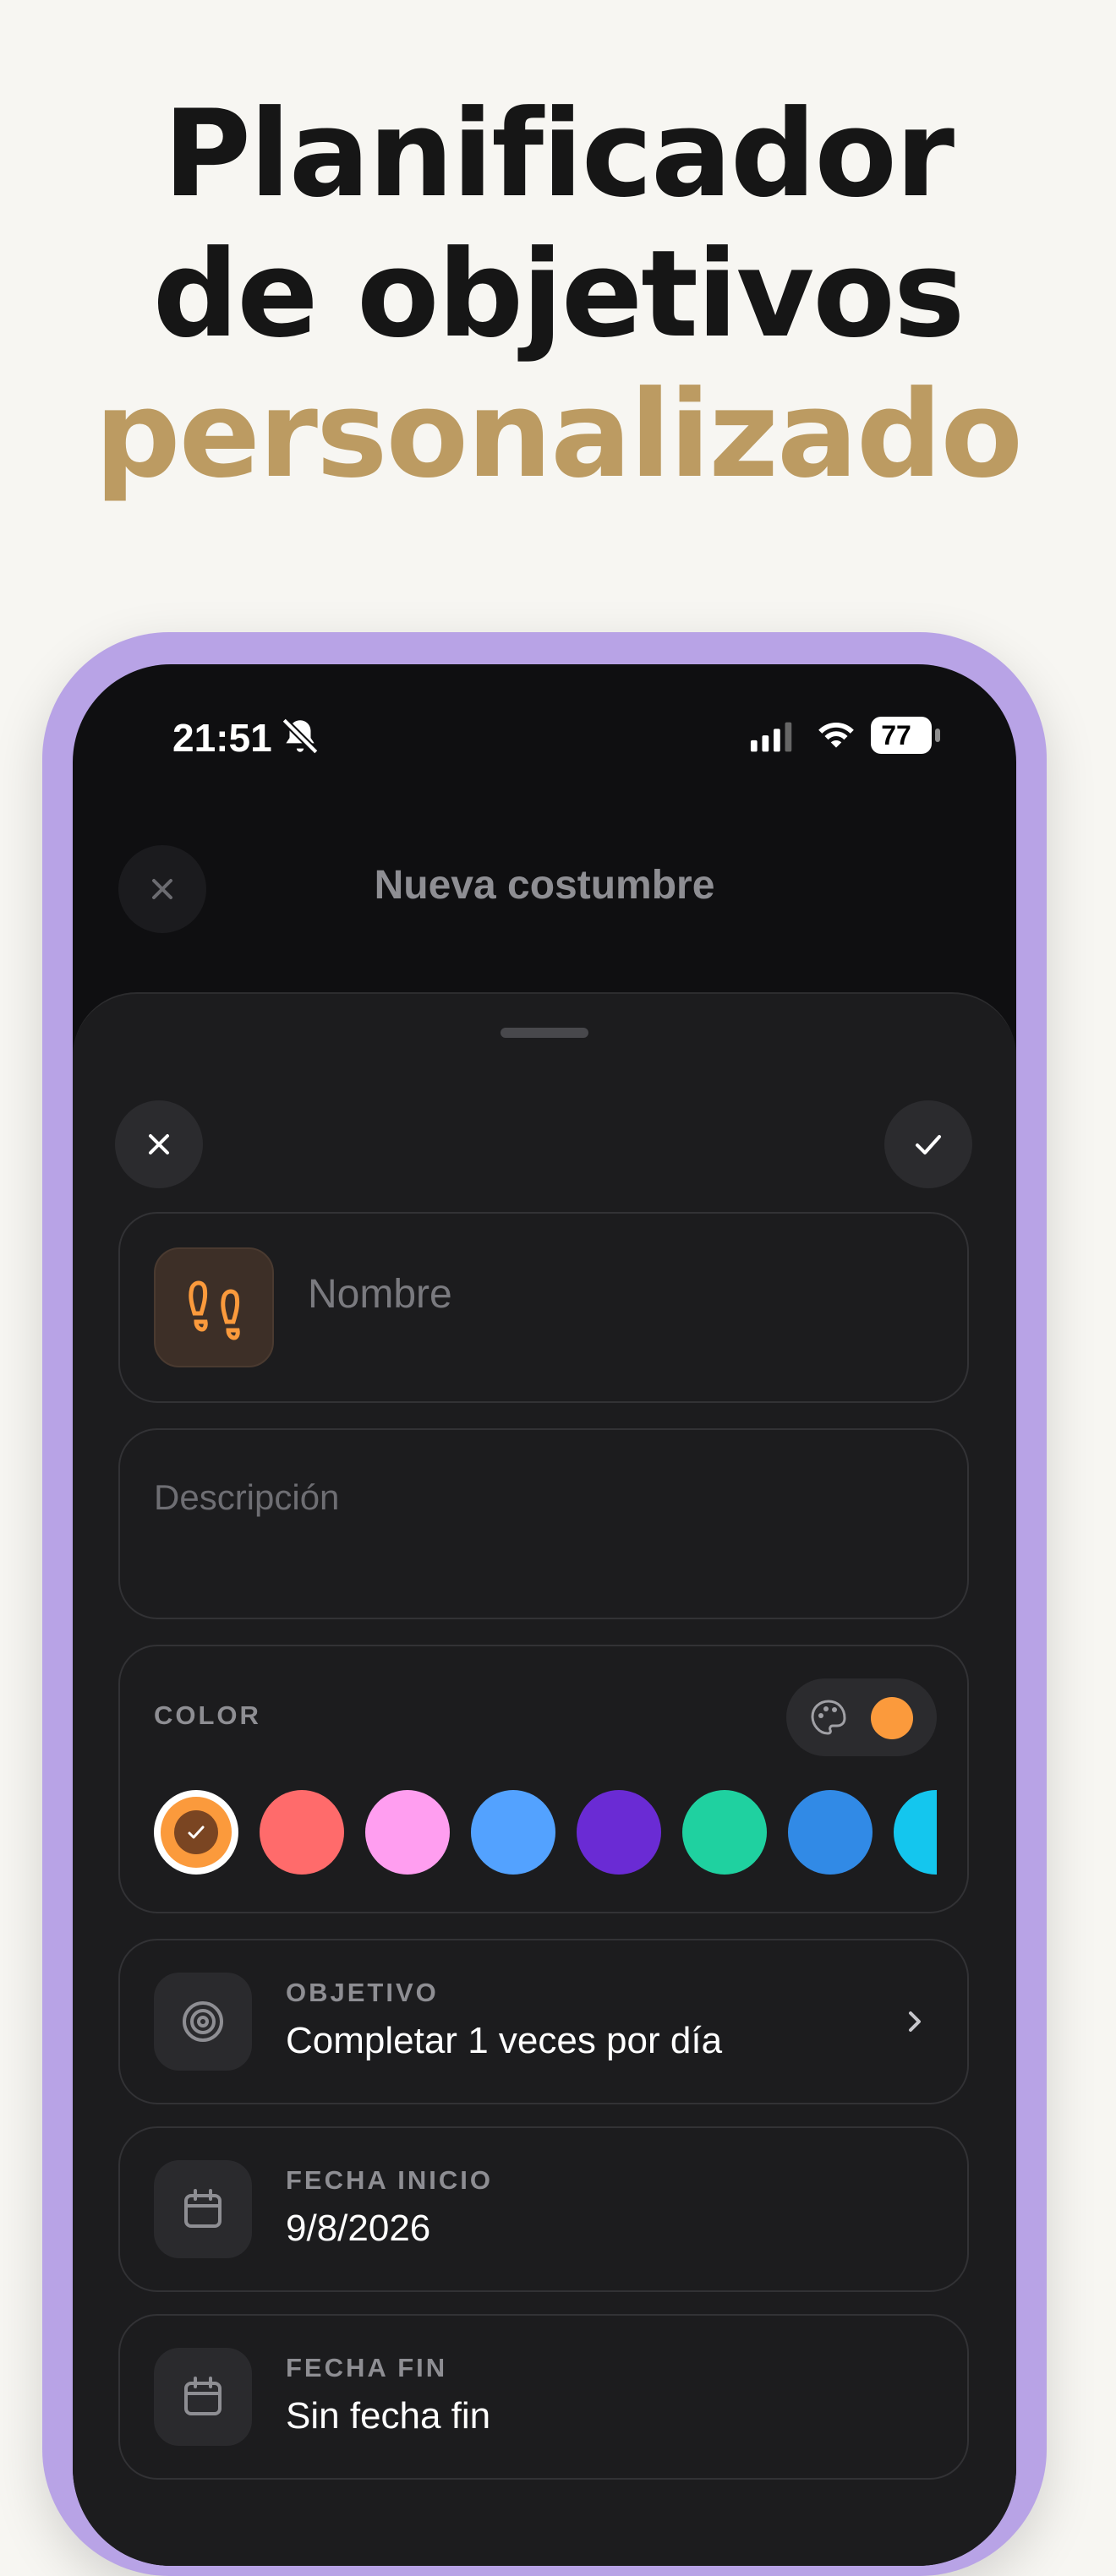 The image size is (1116, 2576). Describe the element at coordinates (545, 885) in the screenshot. I see `nav-title: Nueva costumbre` at that location.